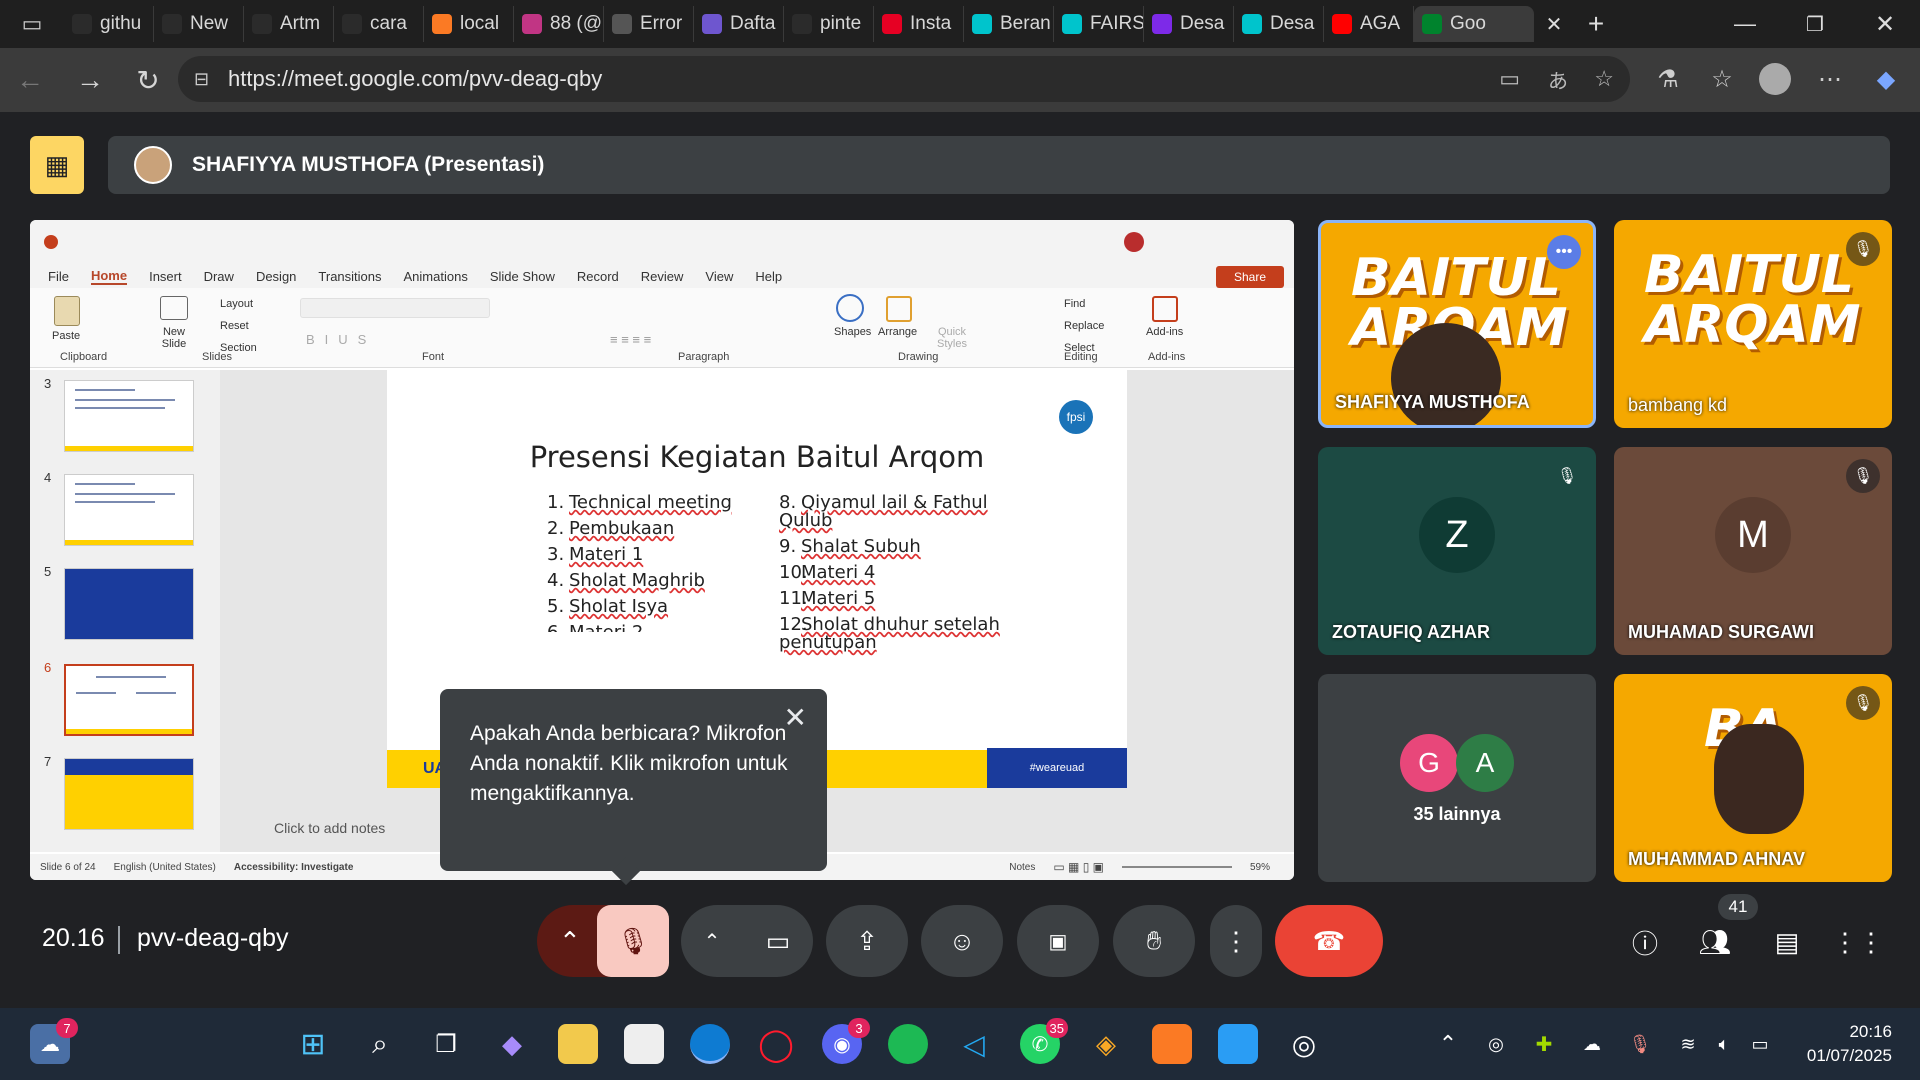  Describe the element at coordinates (1753, 324) in the screenshot. I see `participant-tile: BAITUL ARQAM 🎙︎ bambang kd` at that location.